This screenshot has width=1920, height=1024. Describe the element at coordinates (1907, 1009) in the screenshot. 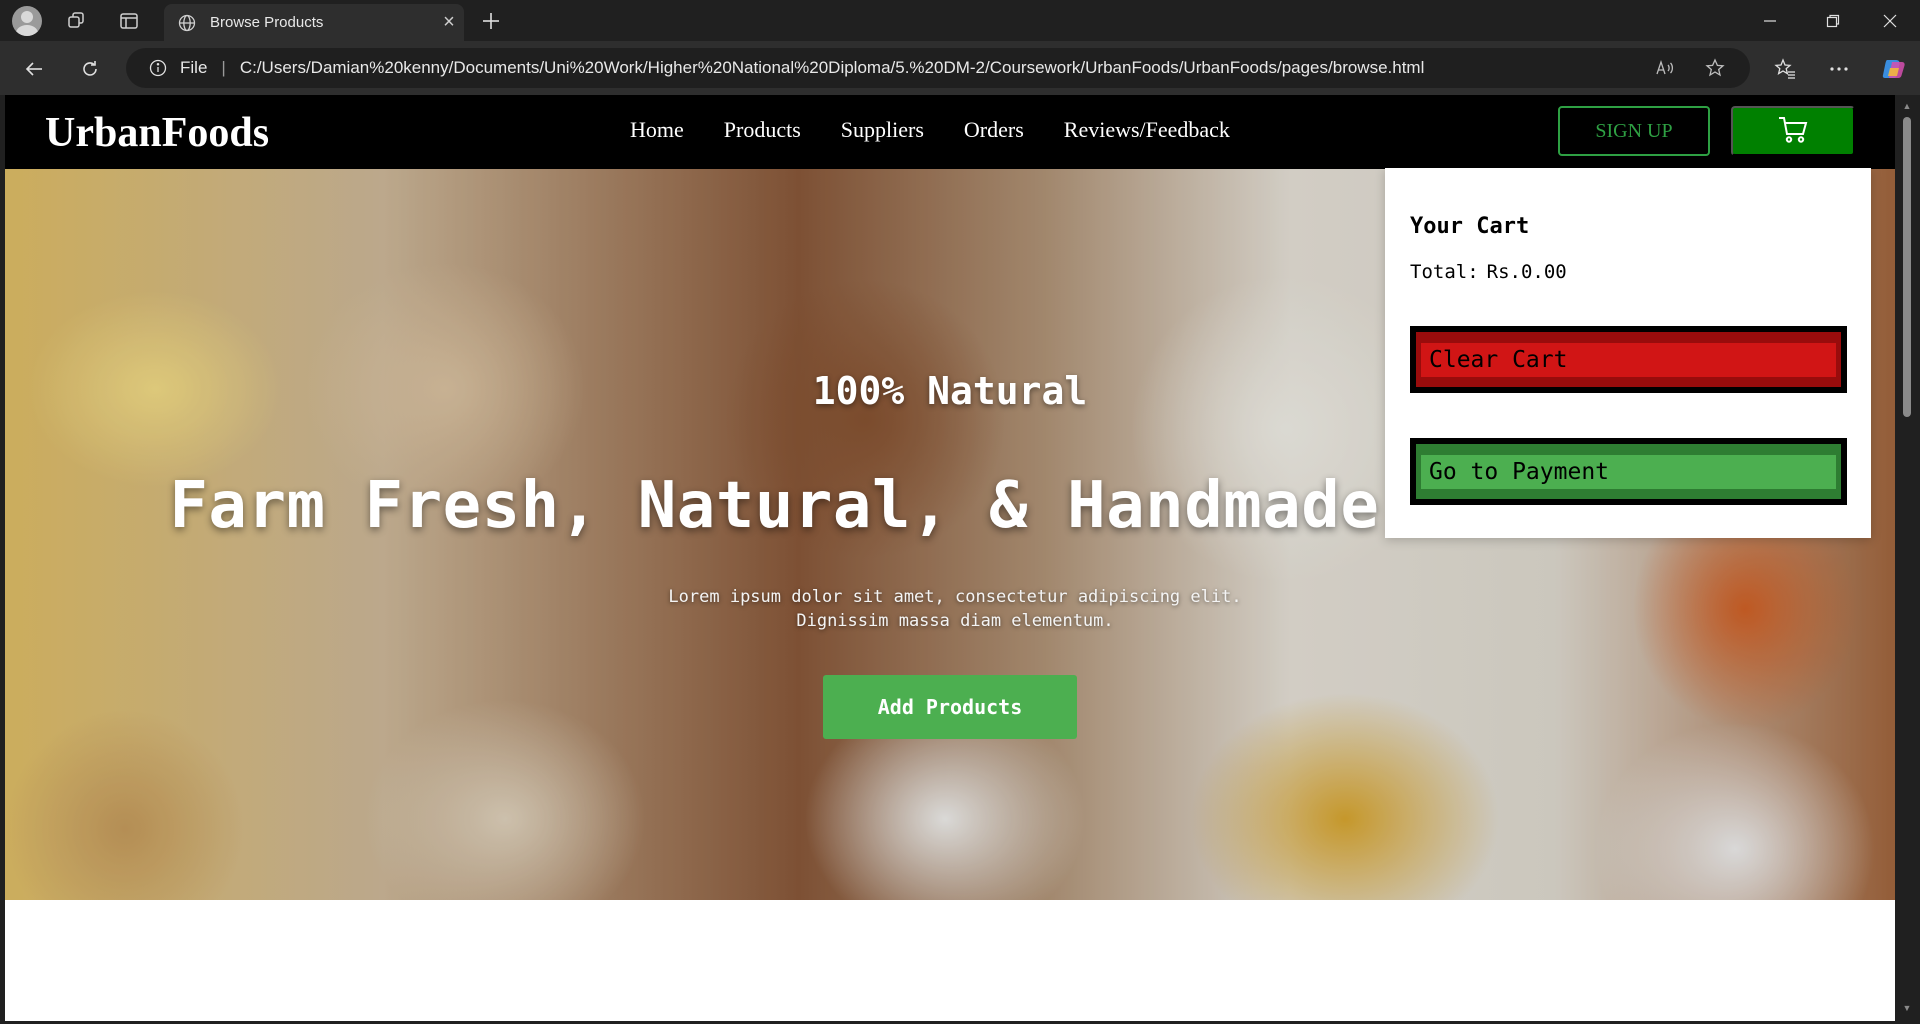

I see `scroll-down-icon: ▼` at that location.